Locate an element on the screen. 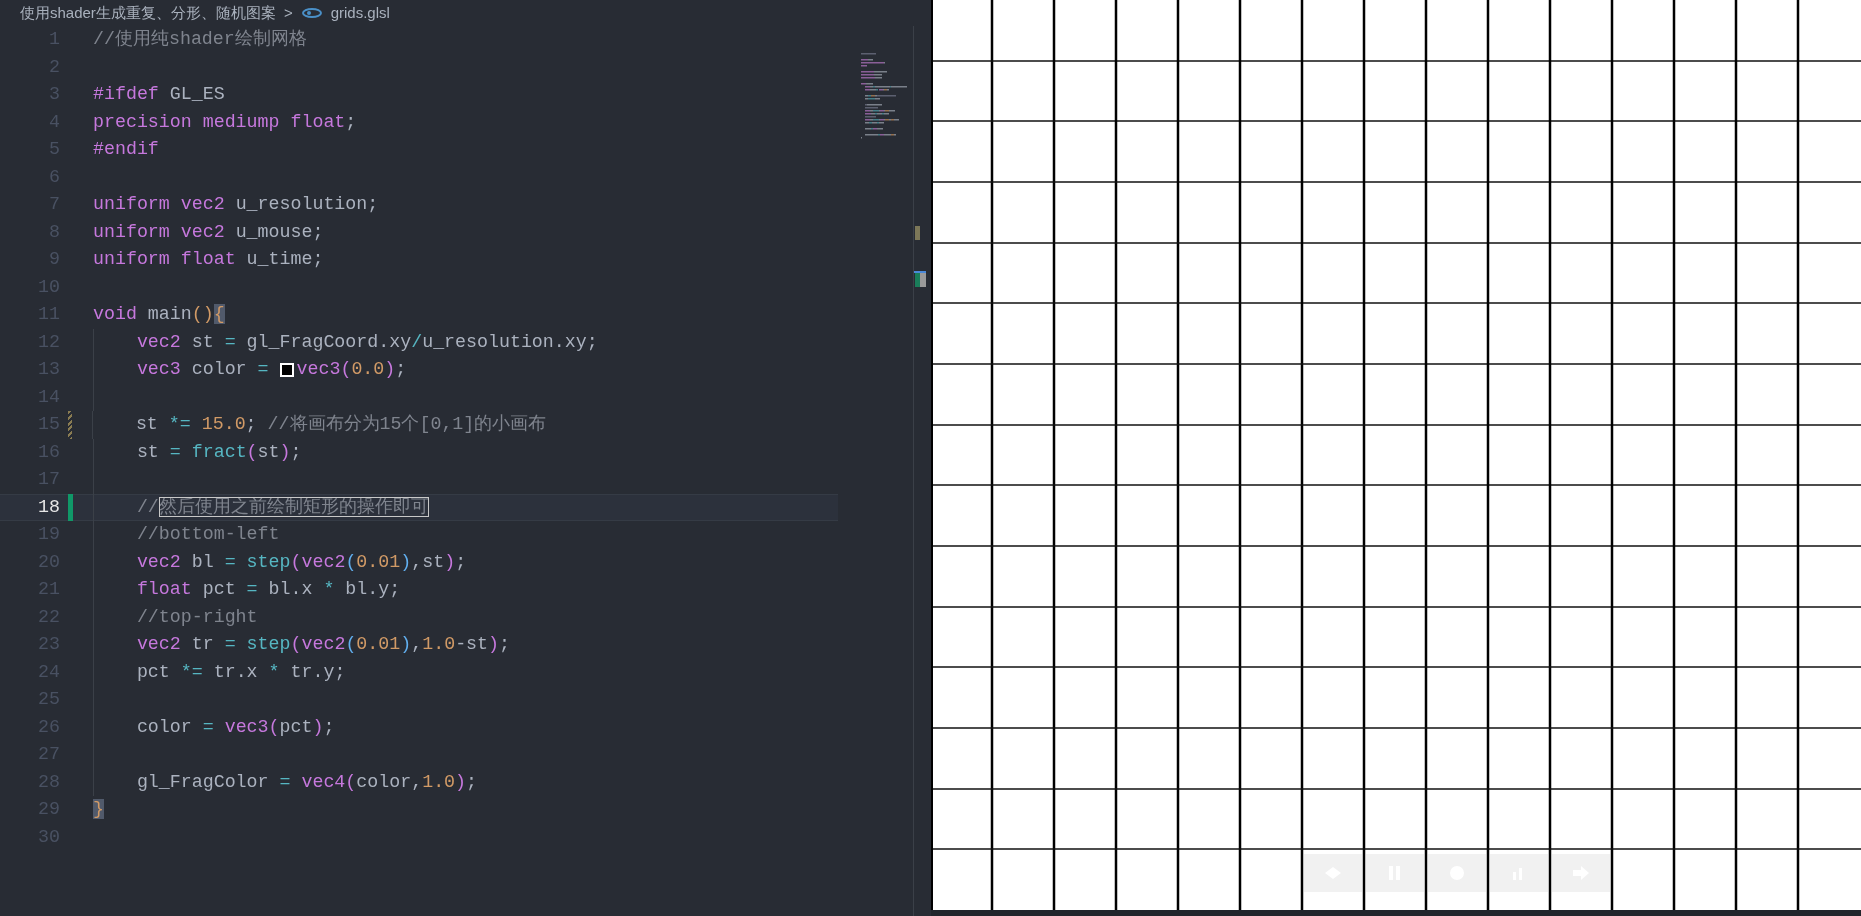  breadcrumb-file: grids.glsl is located at coordinates (345, 13).